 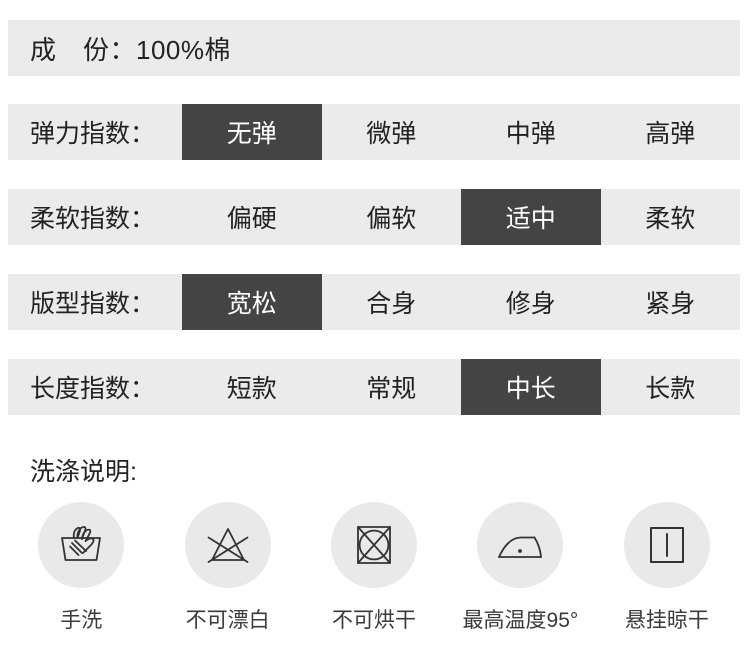 What do you see at coordinates (531, 132) in the screenshot?
I see `option-elastic-2: 中弹` at bounding box center [531, 132].